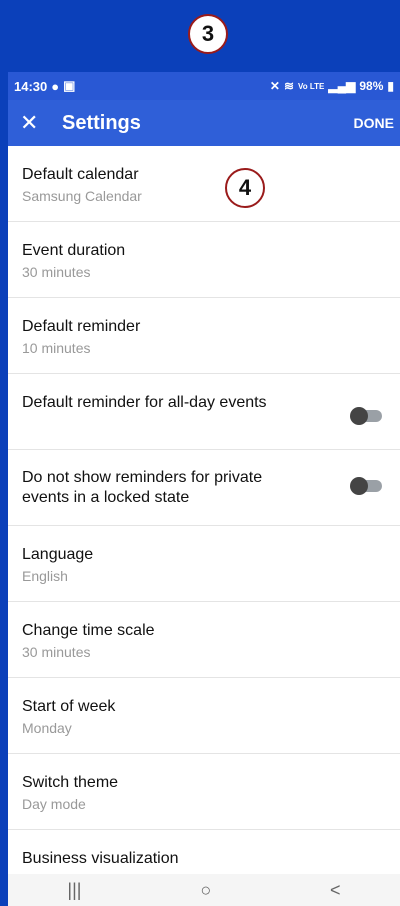  Describe the element at coordinates (69, 85) in the screenshot. I see `image-notification-icon: ▣` at that location.